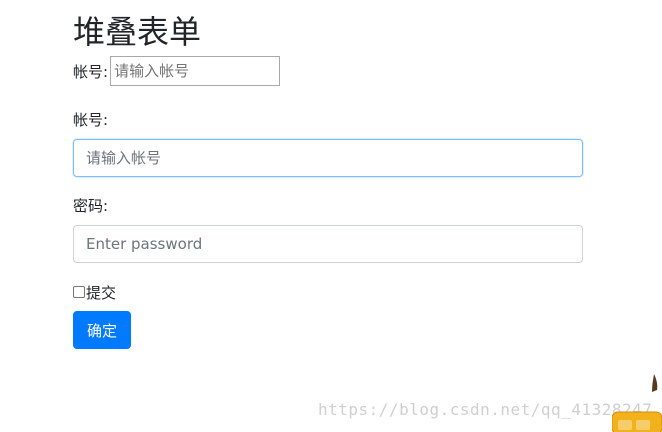 The height and width of the screenshot is (432, 662). Describe the element at coordinates (102, 330) in the screenshot. I see `confirm-button: 确定` at that location.